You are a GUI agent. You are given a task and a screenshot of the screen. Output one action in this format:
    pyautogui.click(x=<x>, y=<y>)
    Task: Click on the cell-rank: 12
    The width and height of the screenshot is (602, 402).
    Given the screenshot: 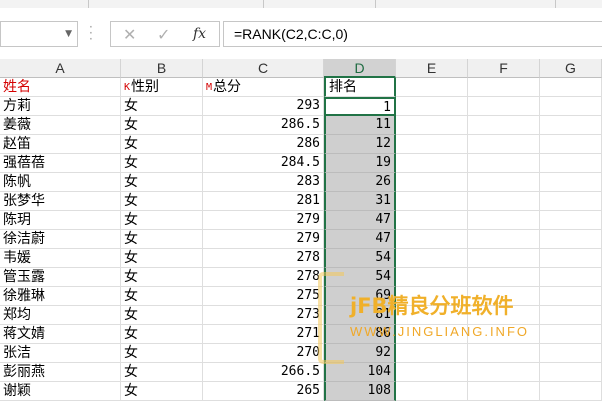 What is the action you would take?
    pyautogui.click(x=360, y=144)
    